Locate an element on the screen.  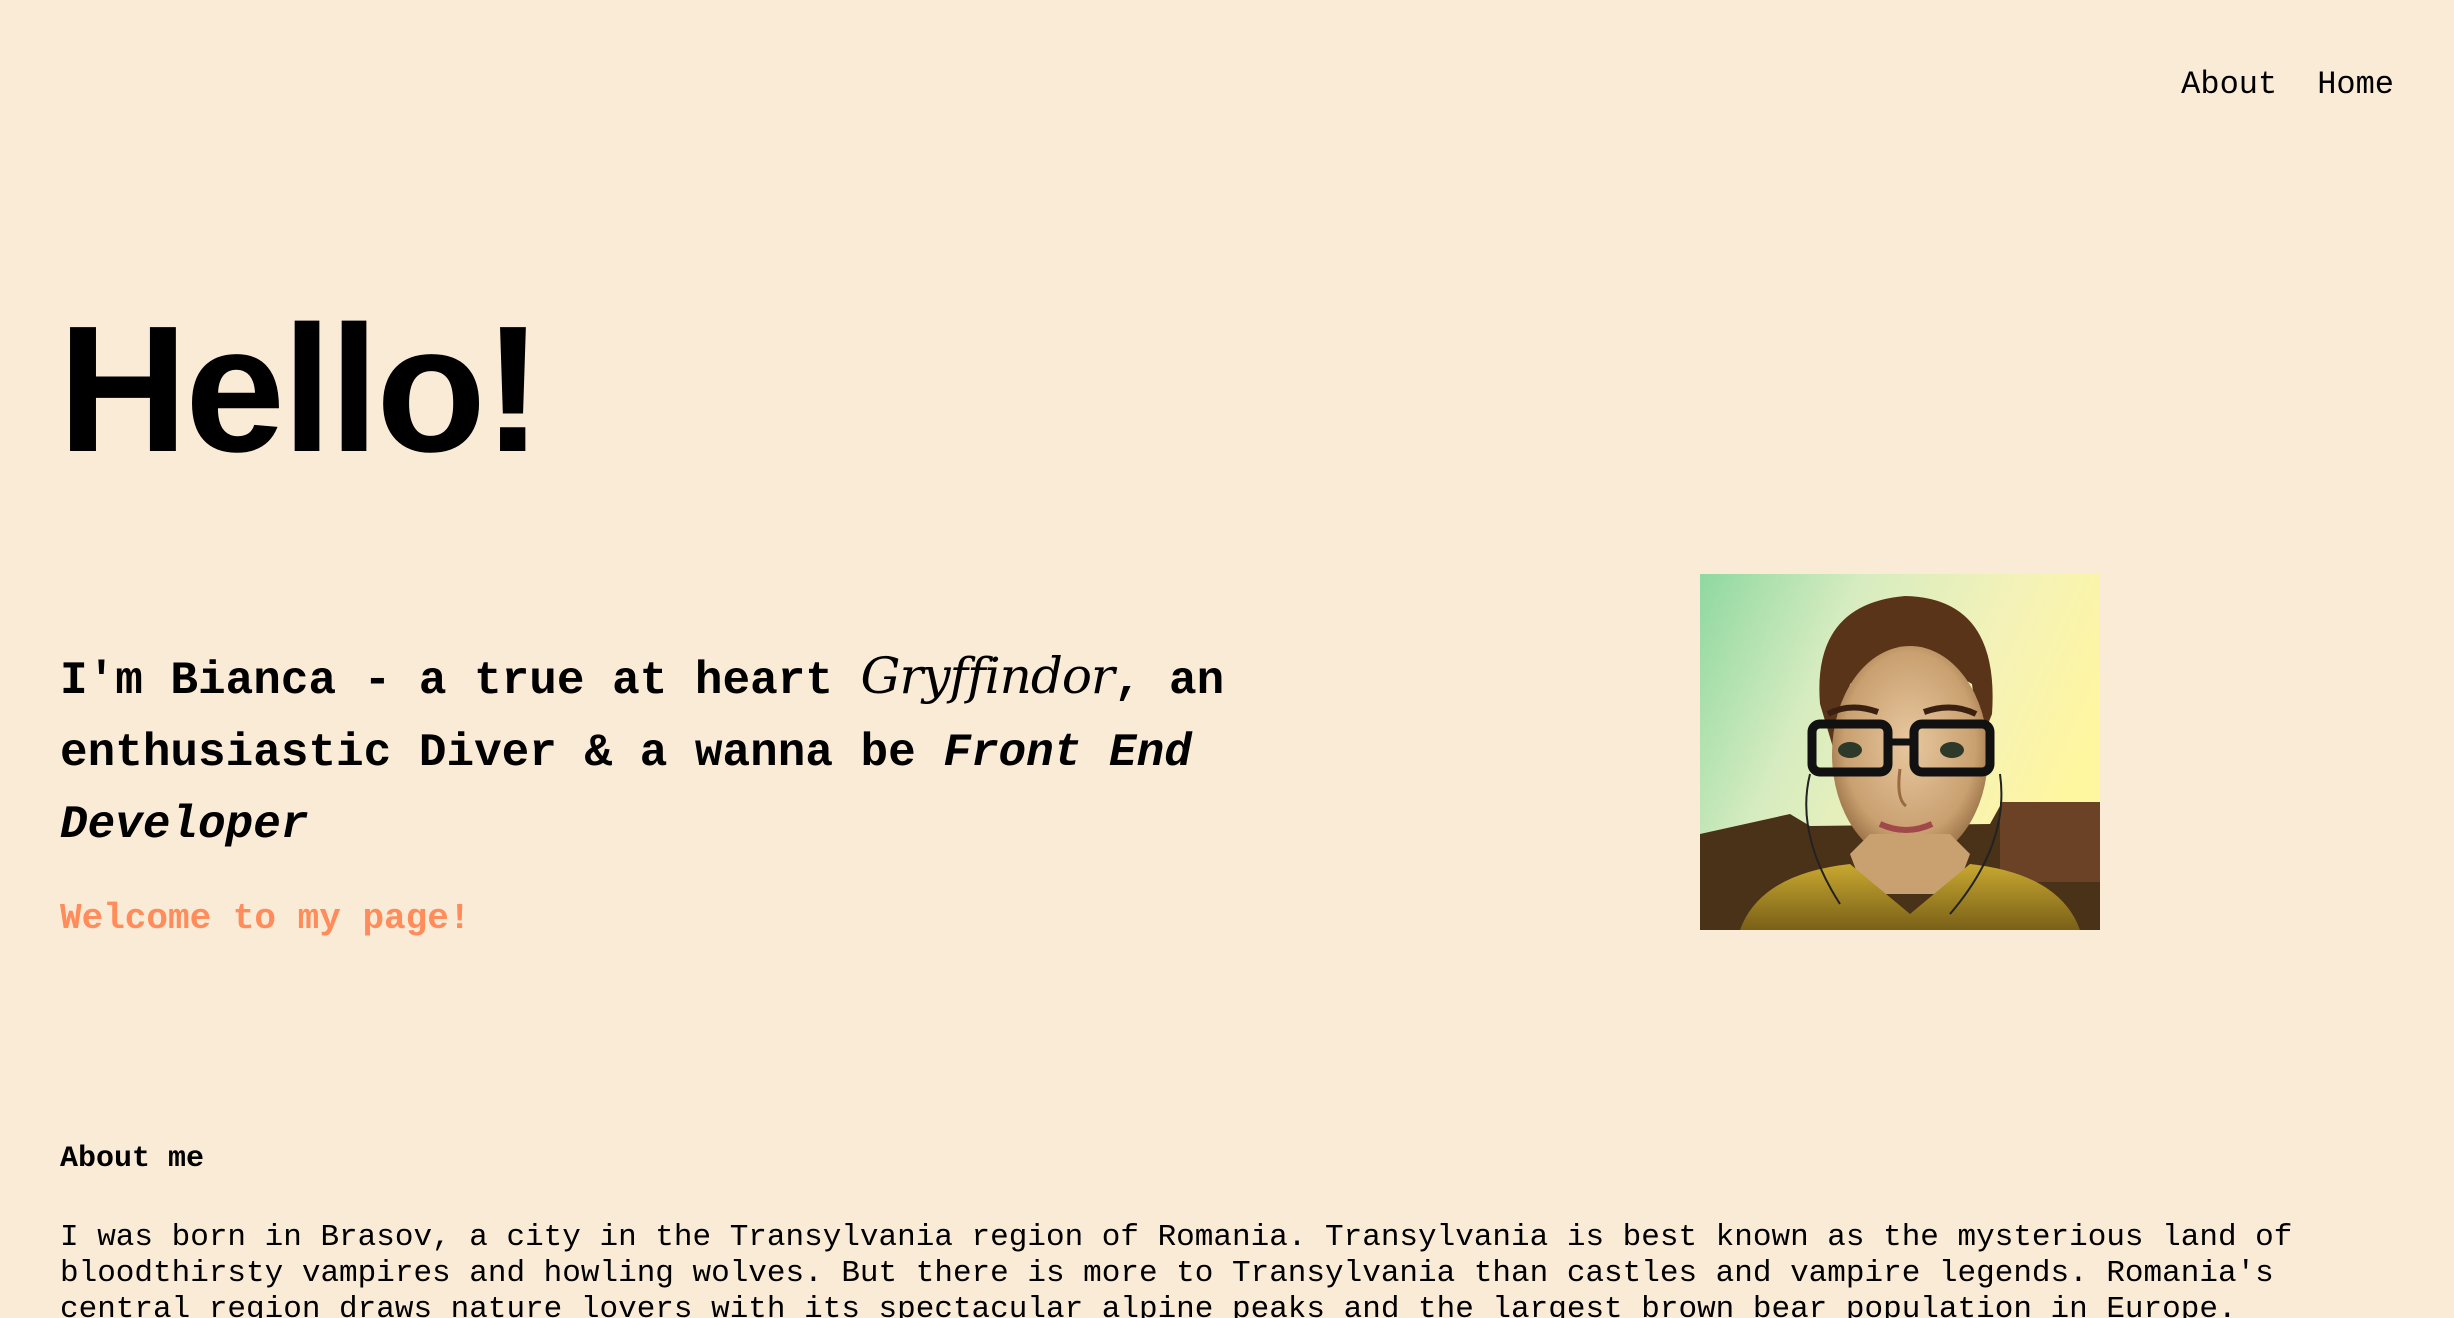
top-nav: About Home is located at coordinates (2287, 84).